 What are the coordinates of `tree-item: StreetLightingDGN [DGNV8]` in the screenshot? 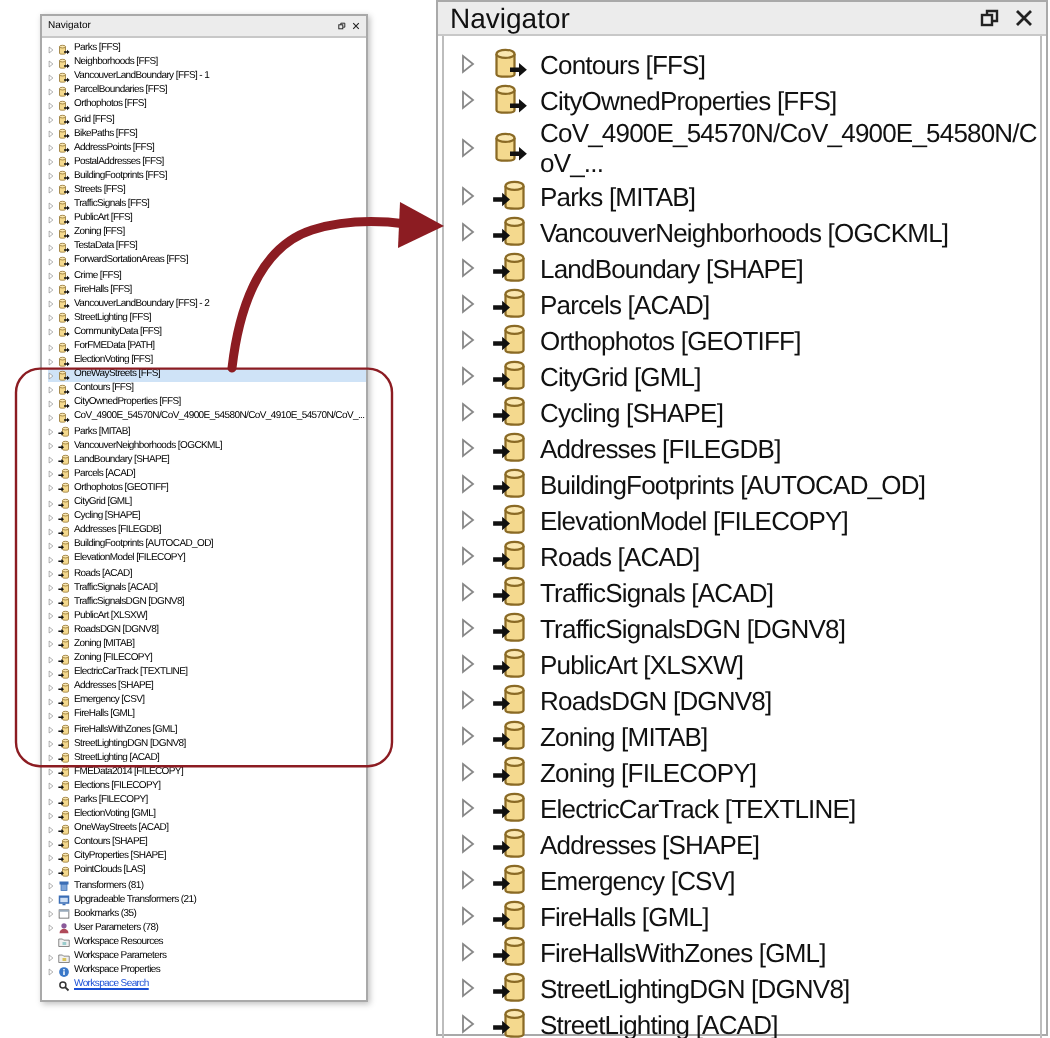 It's located at (750, 988).